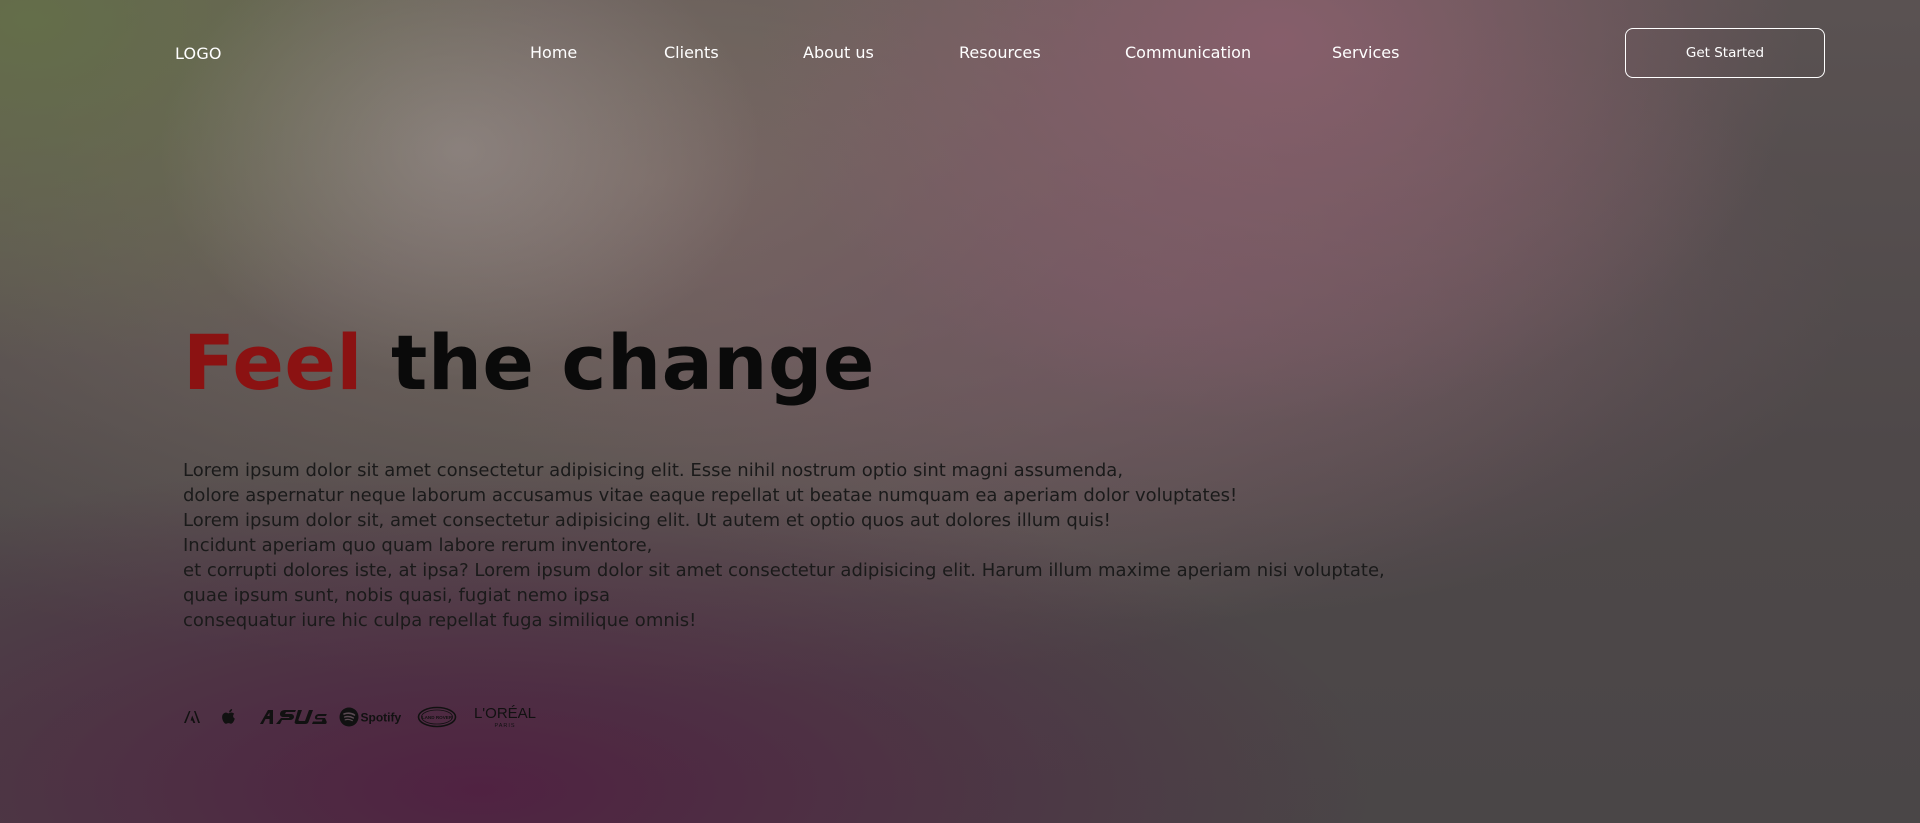  Describe the element at coordinates (838, 52) in the screenshot. I see `nav-about-us-link: About us` at that location.